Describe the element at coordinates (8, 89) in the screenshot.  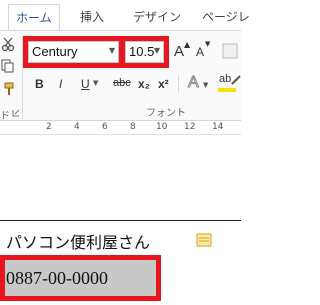
I see `format-painter-icon` at that location.